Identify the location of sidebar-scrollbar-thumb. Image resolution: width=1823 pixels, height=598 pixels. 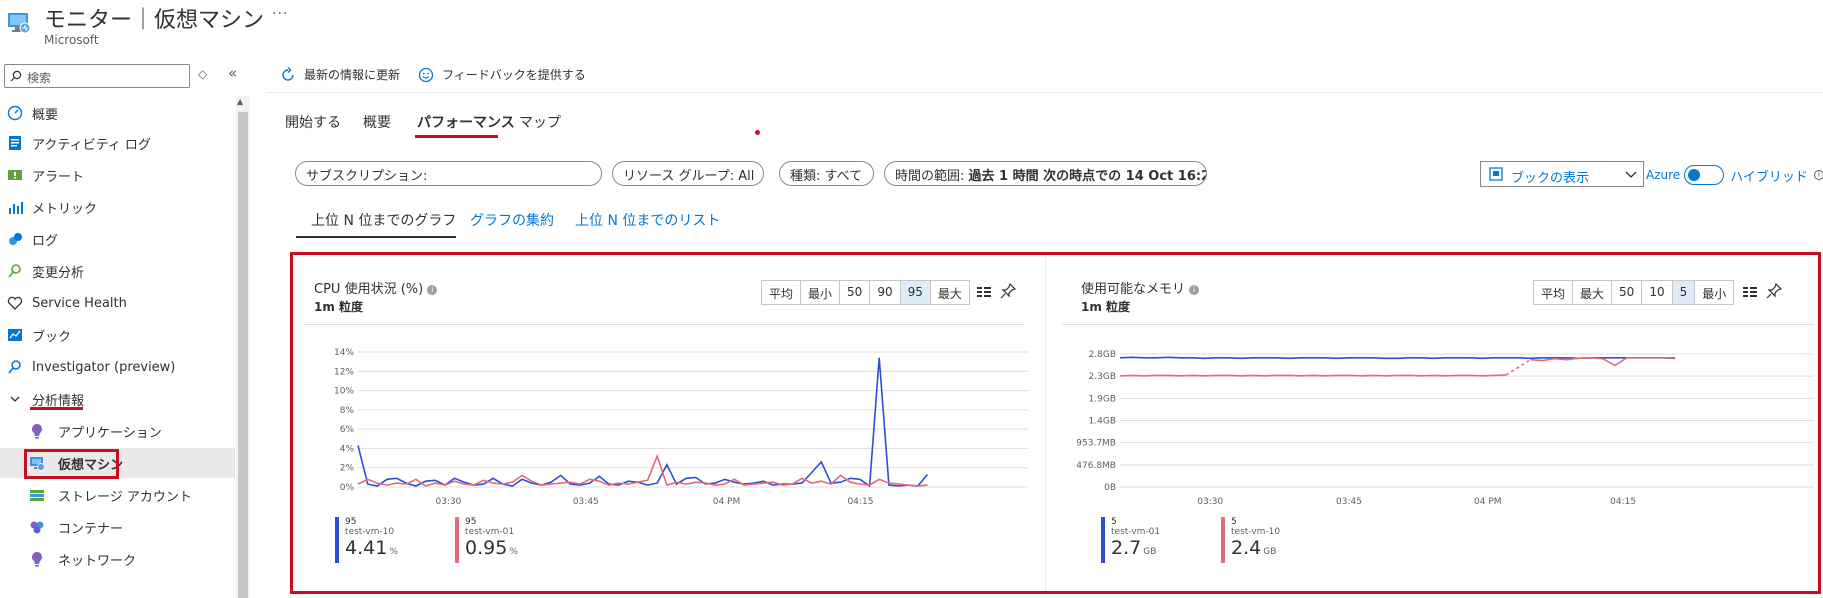
(243, 355).